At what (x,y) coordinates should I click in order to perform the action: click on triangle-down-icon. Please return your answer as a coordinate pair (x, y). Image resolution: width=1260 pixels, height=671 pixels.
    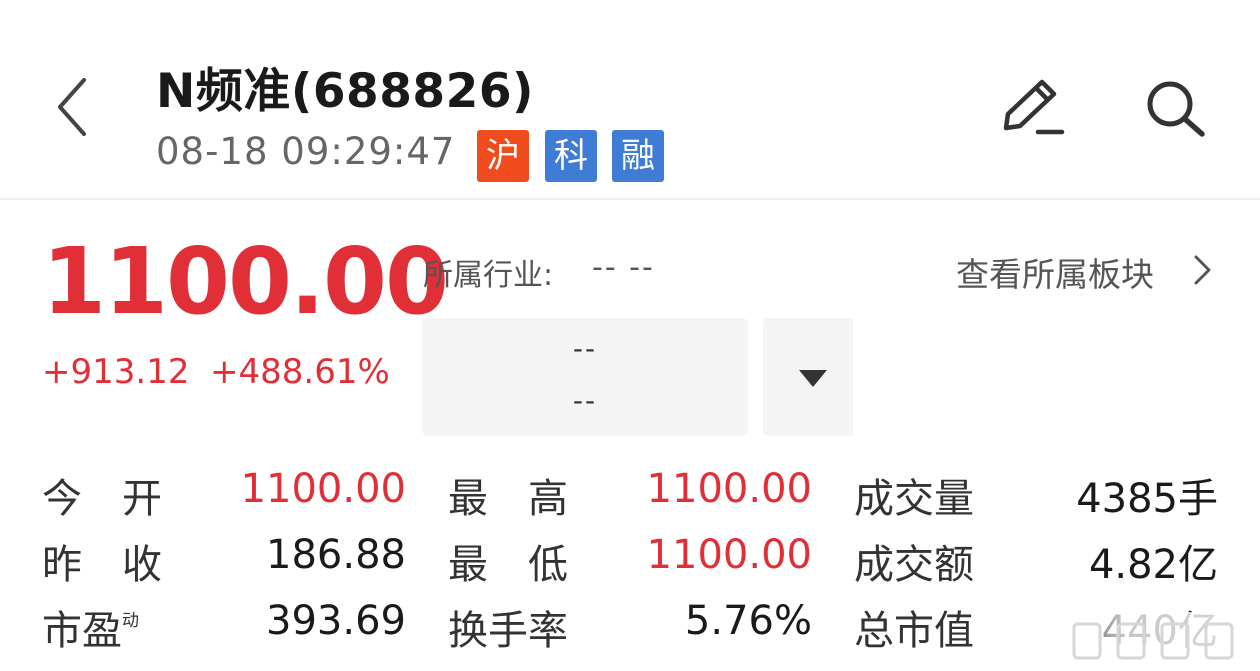
    Looking at the image, I should click on (813, 378).